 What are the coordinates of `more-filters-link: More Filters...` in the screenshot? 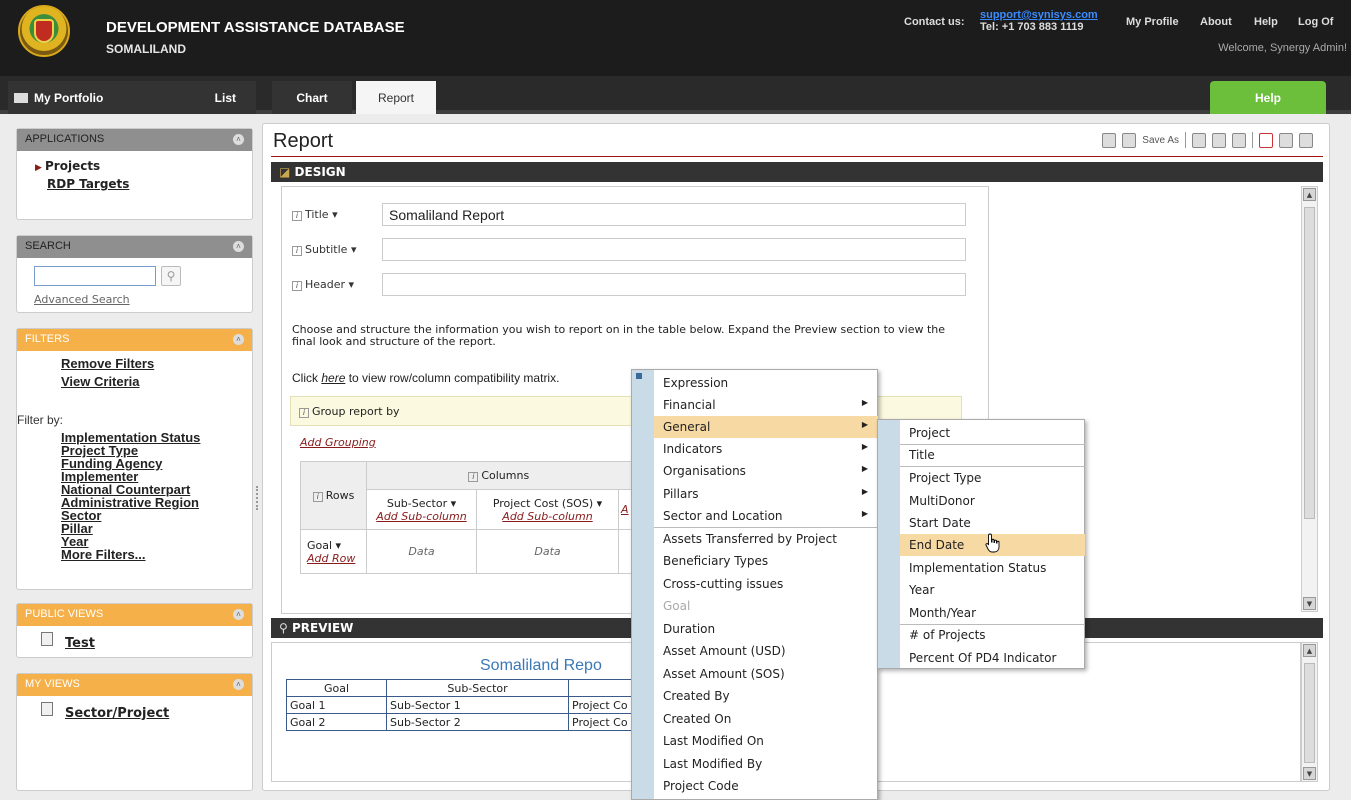 It's located at (156, 554).